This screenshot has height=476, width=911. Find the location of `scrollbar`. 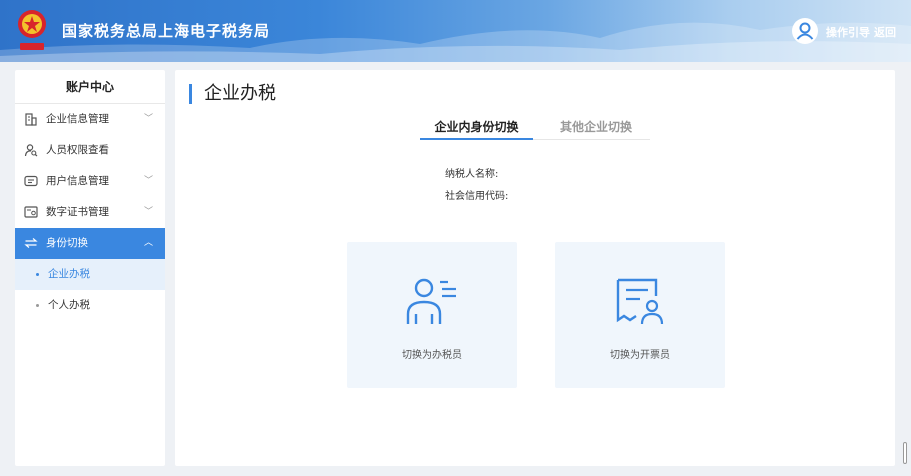

scrollbar is located at coordinates (905, 453).